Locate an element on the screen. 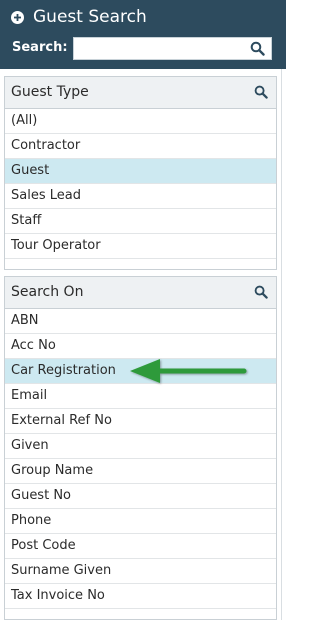 The width and height of the screenshot is (320, 620). list-item-tour-operator: Tour Operator is located at coordinates (140, 246).